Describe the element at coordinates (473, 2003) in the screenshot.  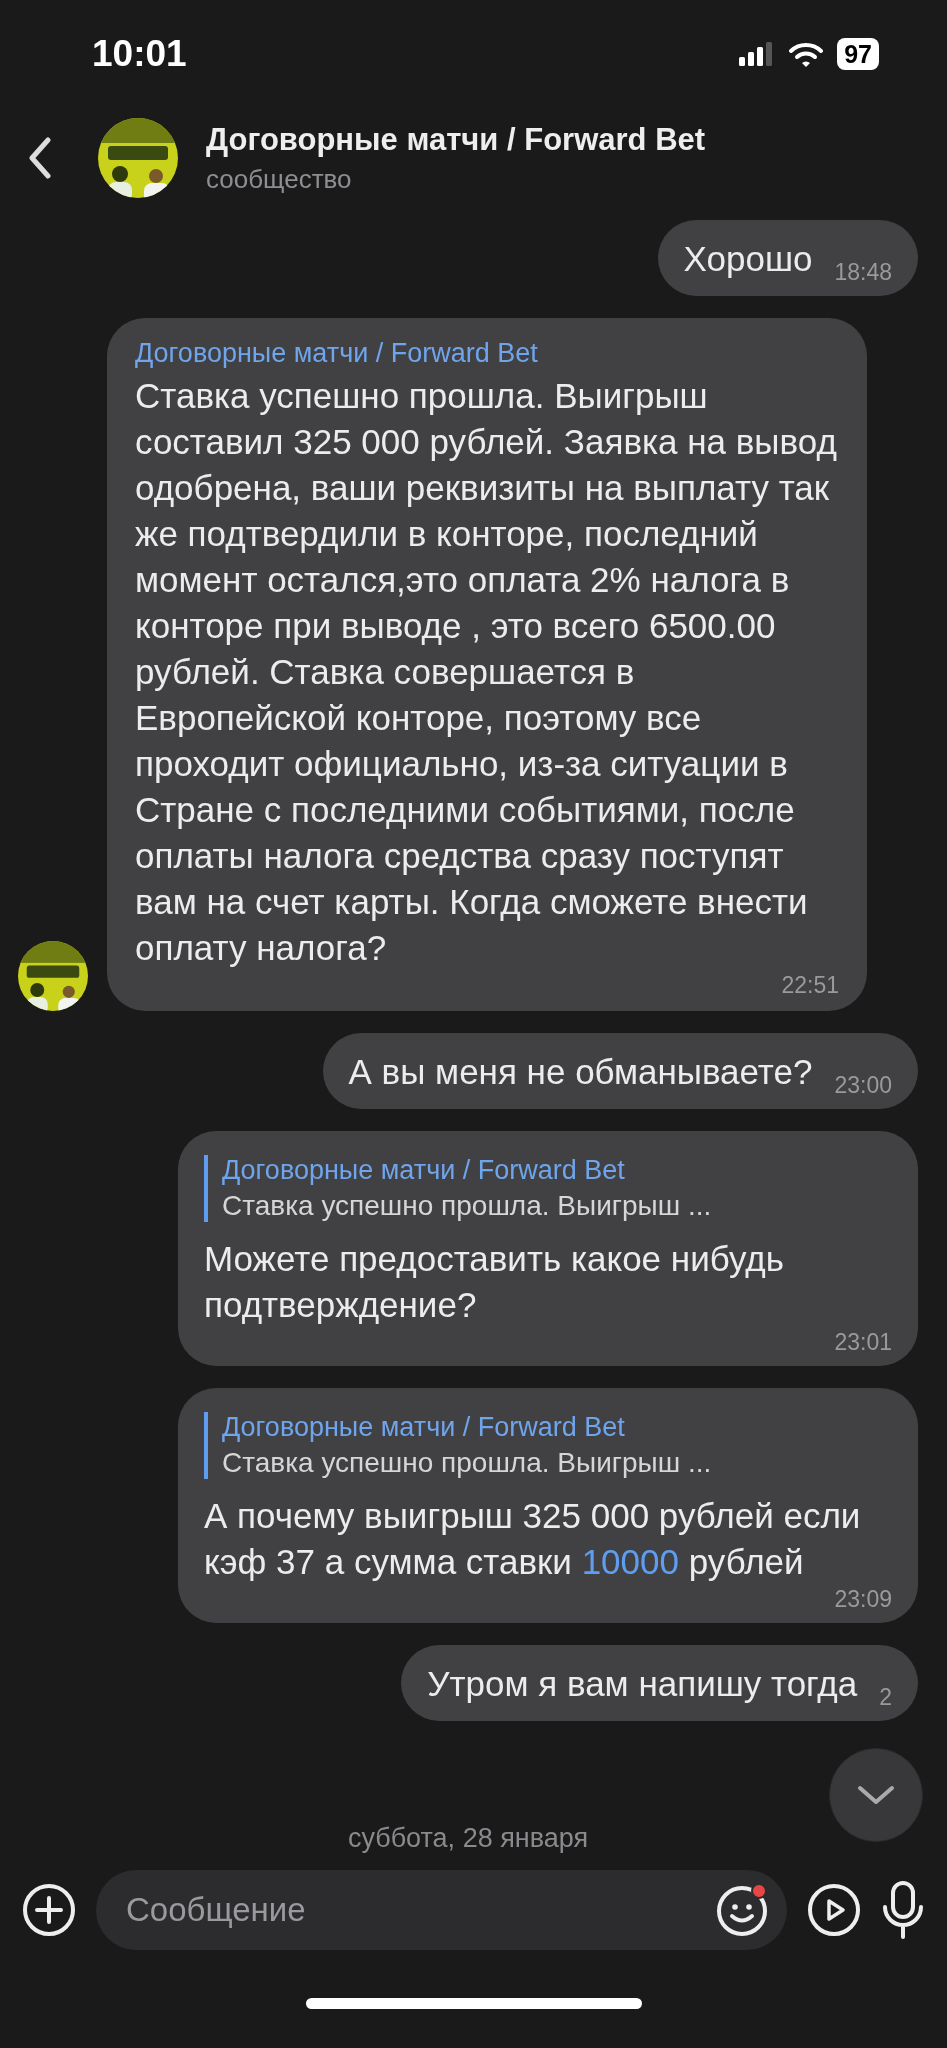
I see `home-indicator` at that location.